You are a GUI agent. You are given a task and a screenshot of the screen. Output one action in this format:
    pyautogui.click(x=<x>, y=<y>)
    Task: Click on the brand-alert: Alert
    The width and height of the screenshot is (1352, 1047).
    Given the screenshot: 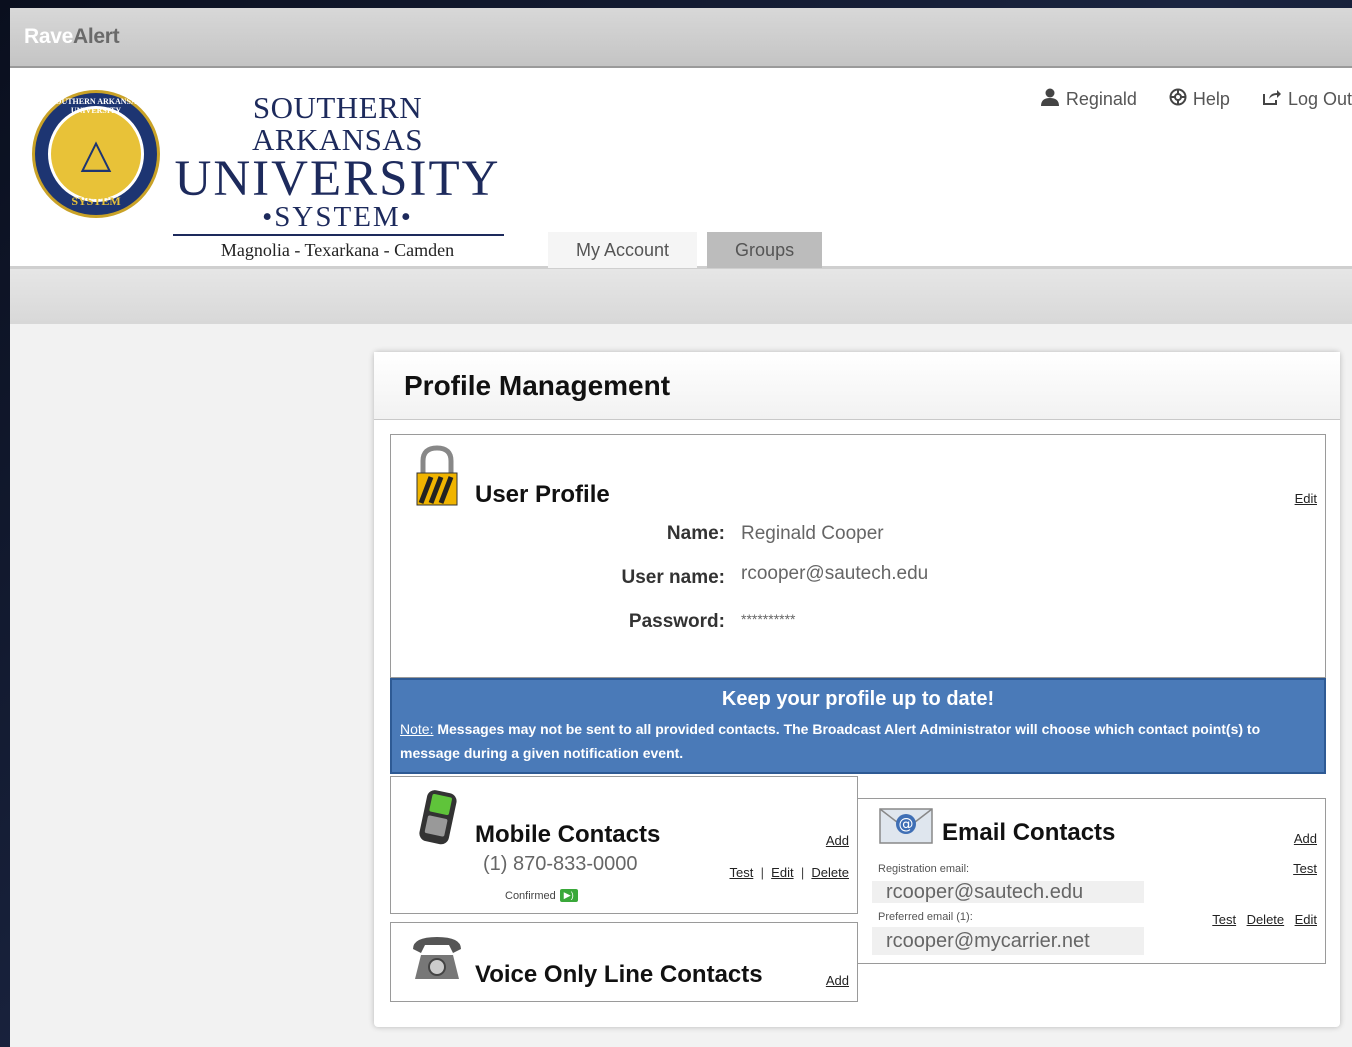 What is the action you would take?
    pyautogui.click(x=96, y=36)
    